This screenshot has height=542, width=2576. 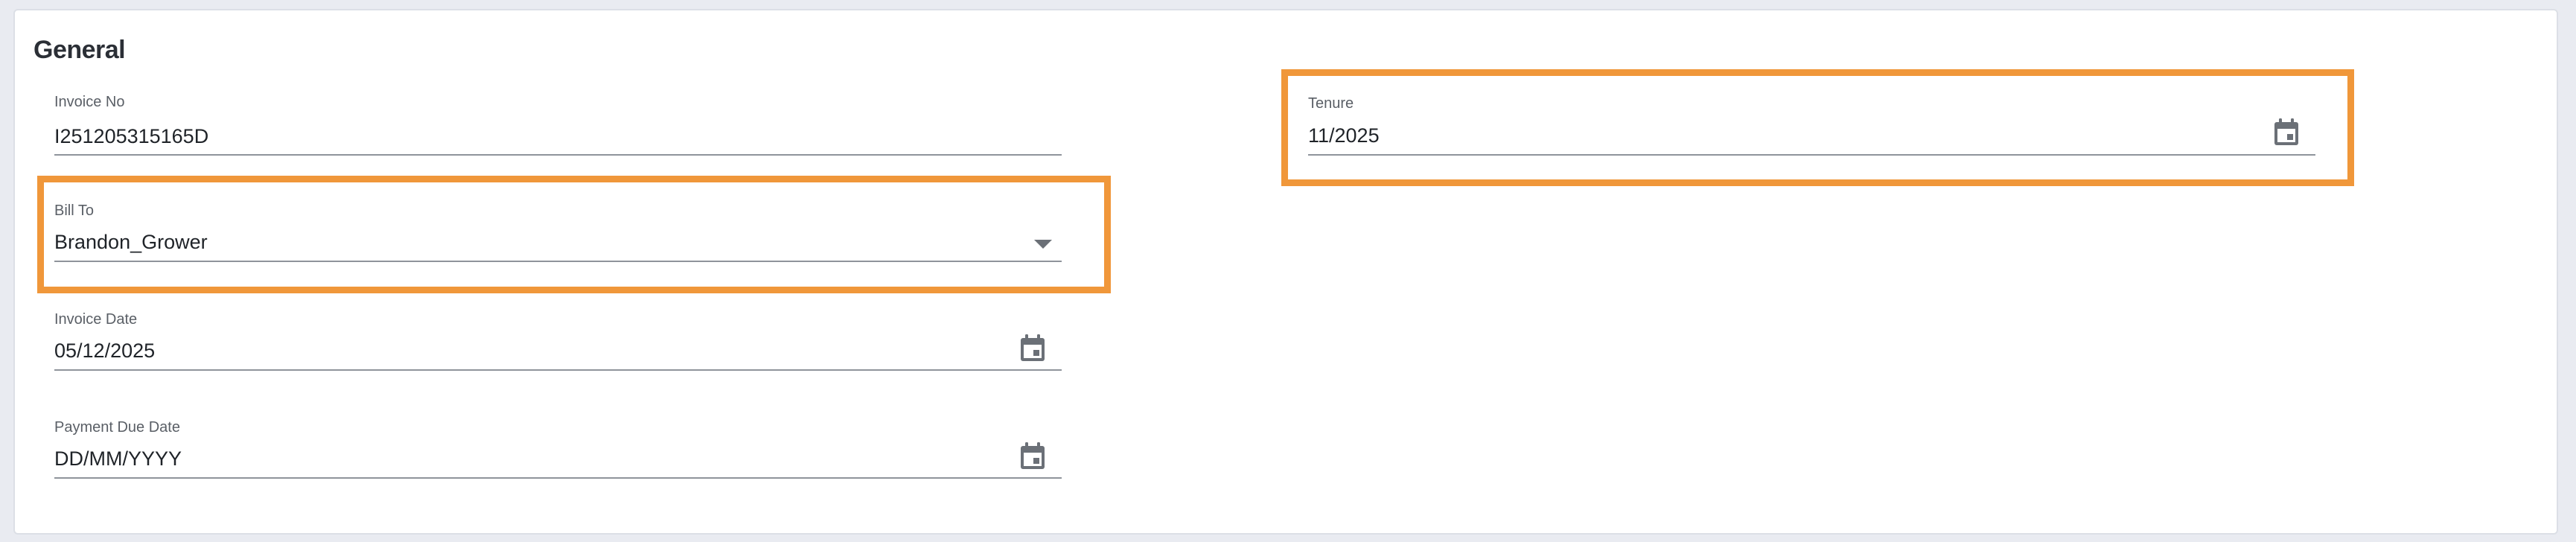 I want to click on invoice-no-label: Invoice No, so click(x=89, y=102).